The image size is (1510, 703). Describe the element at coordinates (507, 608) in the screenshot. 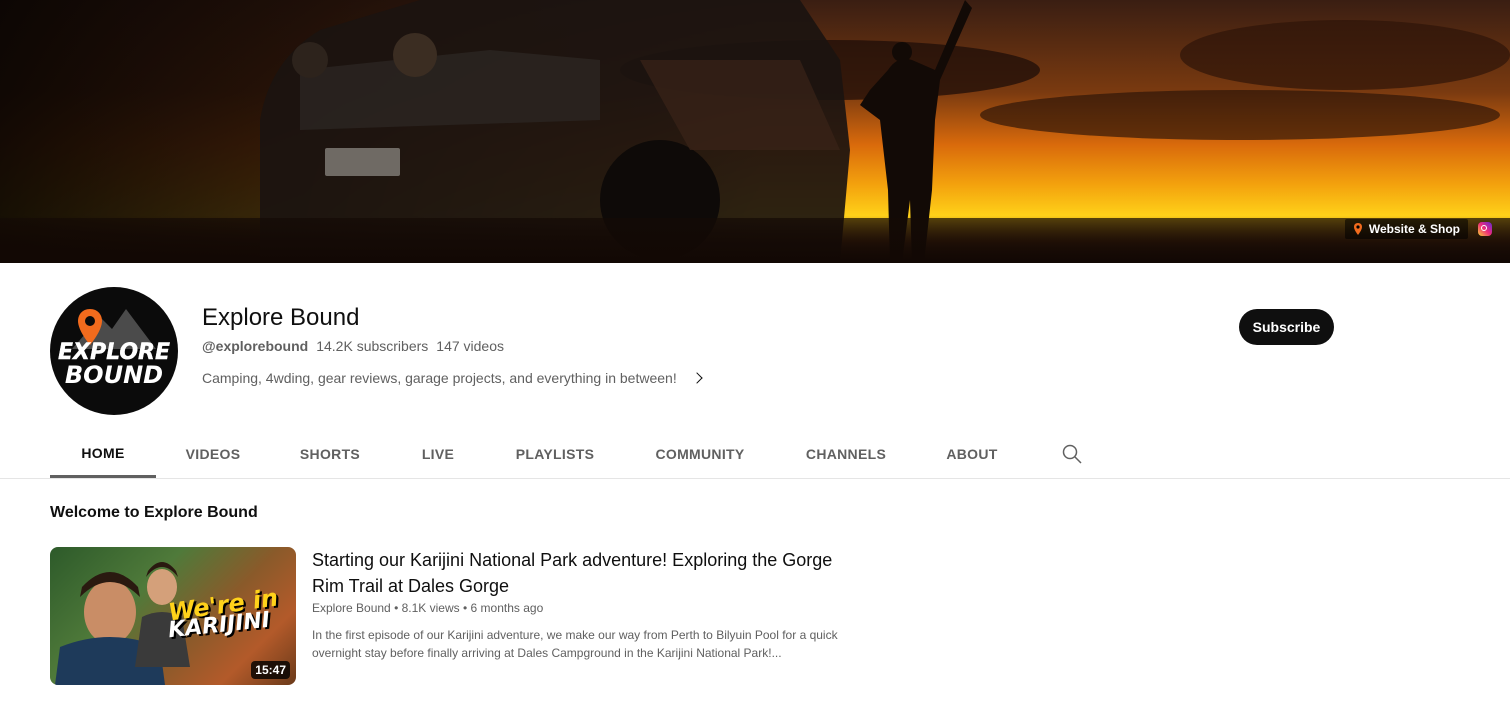

I see `video-age: 6 months ago` at that location.